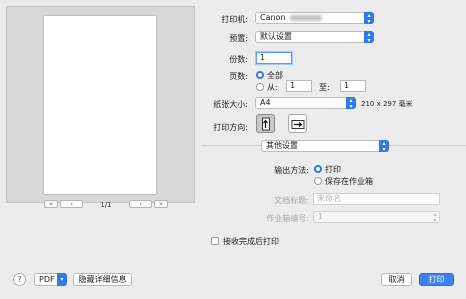  I want to click on chevron-left-icon: ‹, so click(71, 203).